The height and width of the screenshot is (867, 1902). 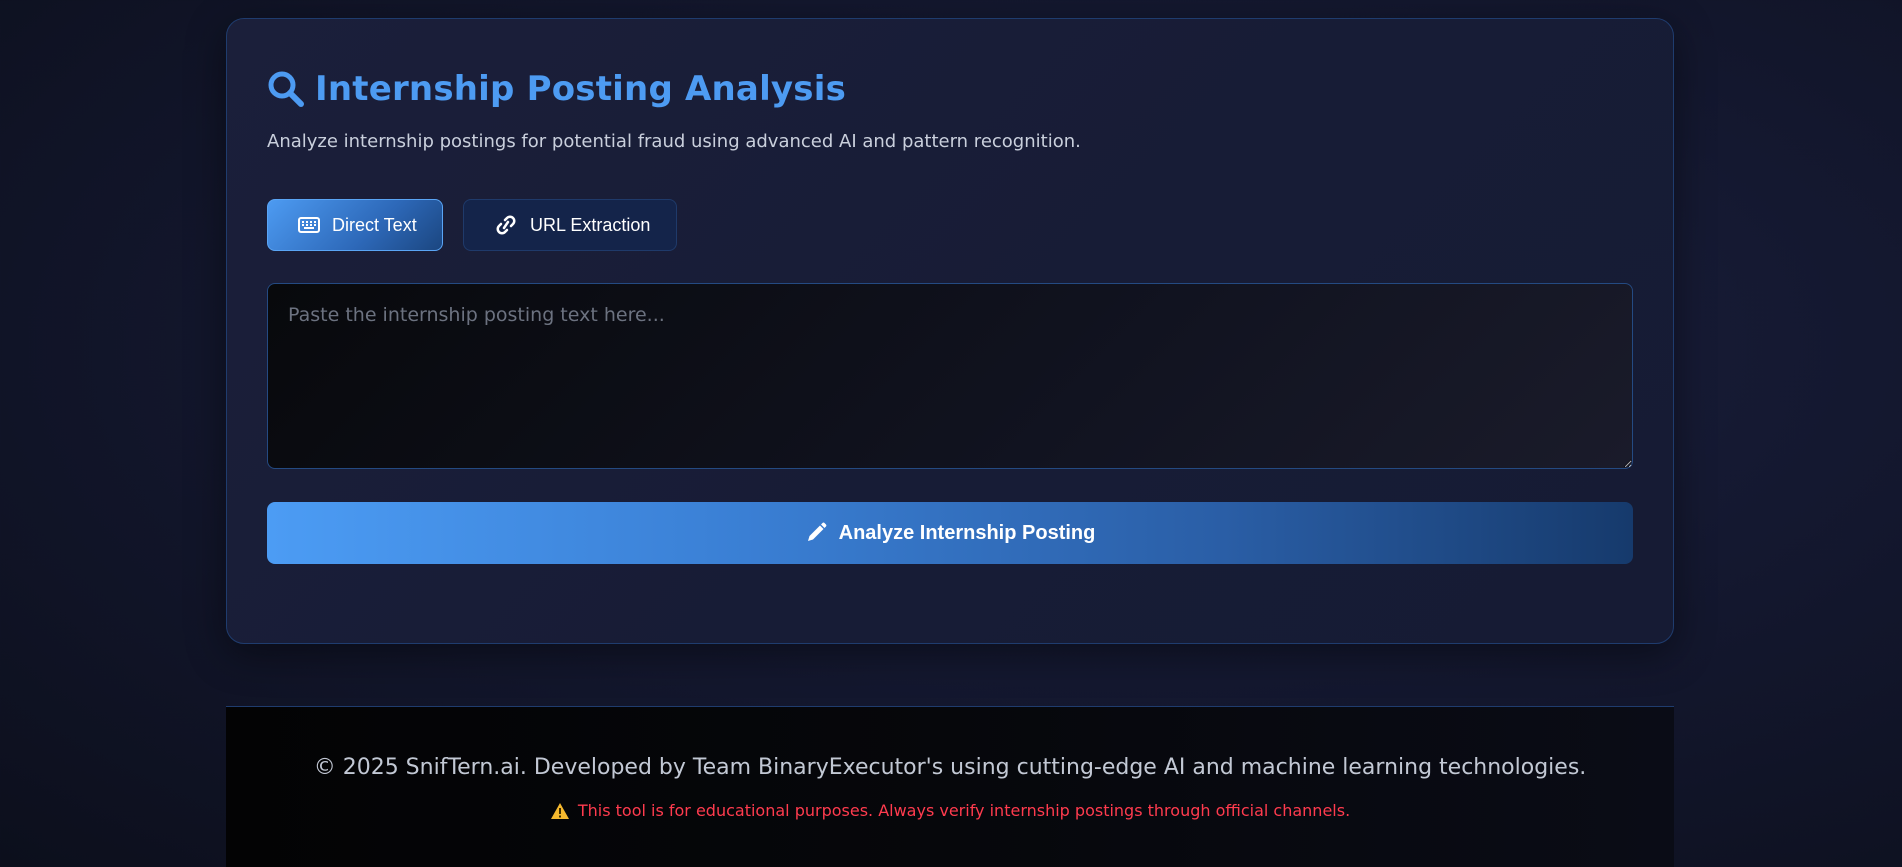 What do you see at coordinates (581, 89) in the screenshot?
I see `page-title: Internship Posting Analysis` at bounding box center [581, 89].